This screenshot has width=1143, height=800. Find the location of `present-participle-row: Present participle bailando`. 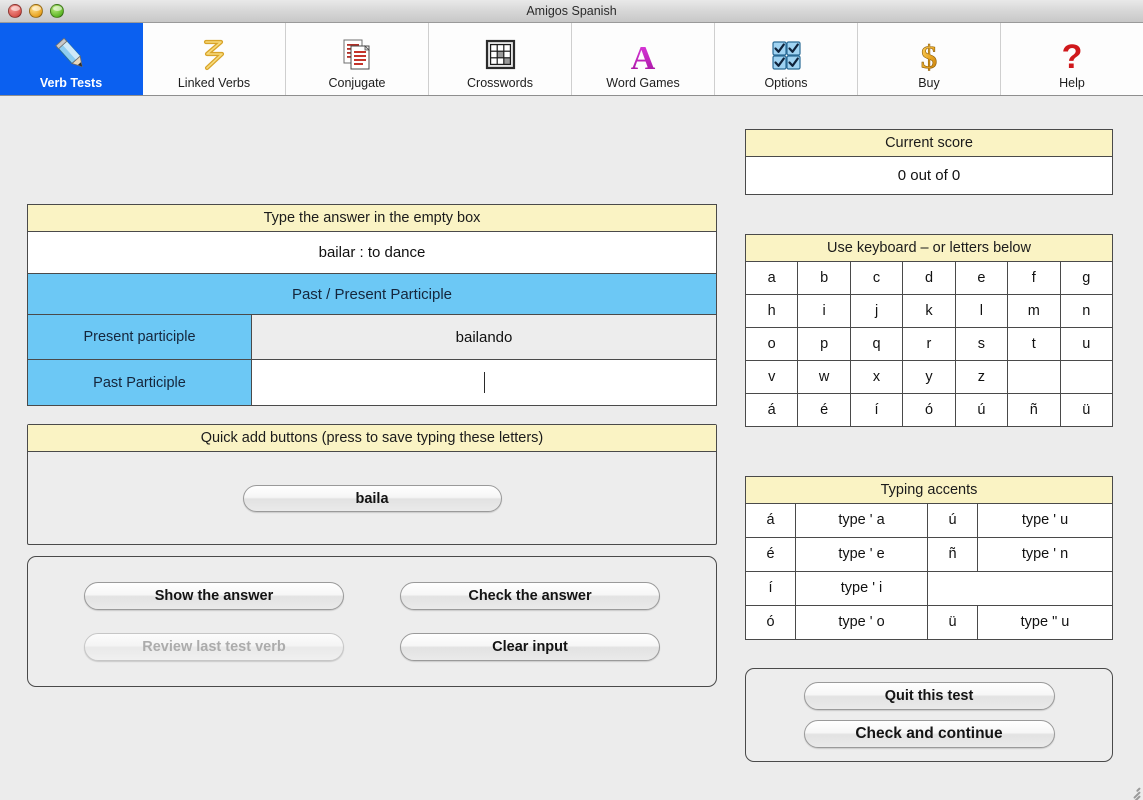

present-participle-row: Present participle bailando is located at coordinates (372, 337).